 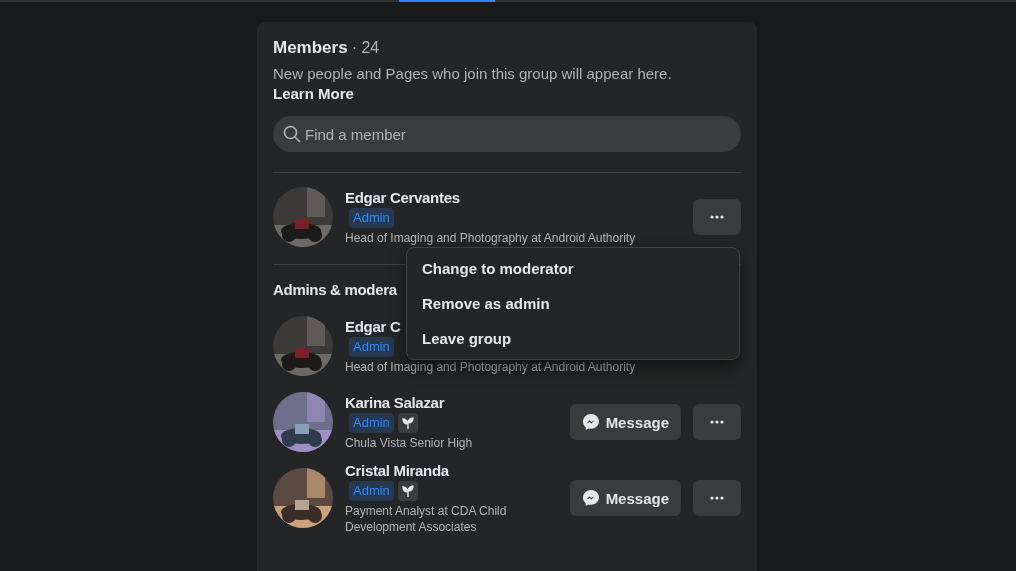 I want to click on member-name: Cristal Miranda, so click(x=397, y=470).